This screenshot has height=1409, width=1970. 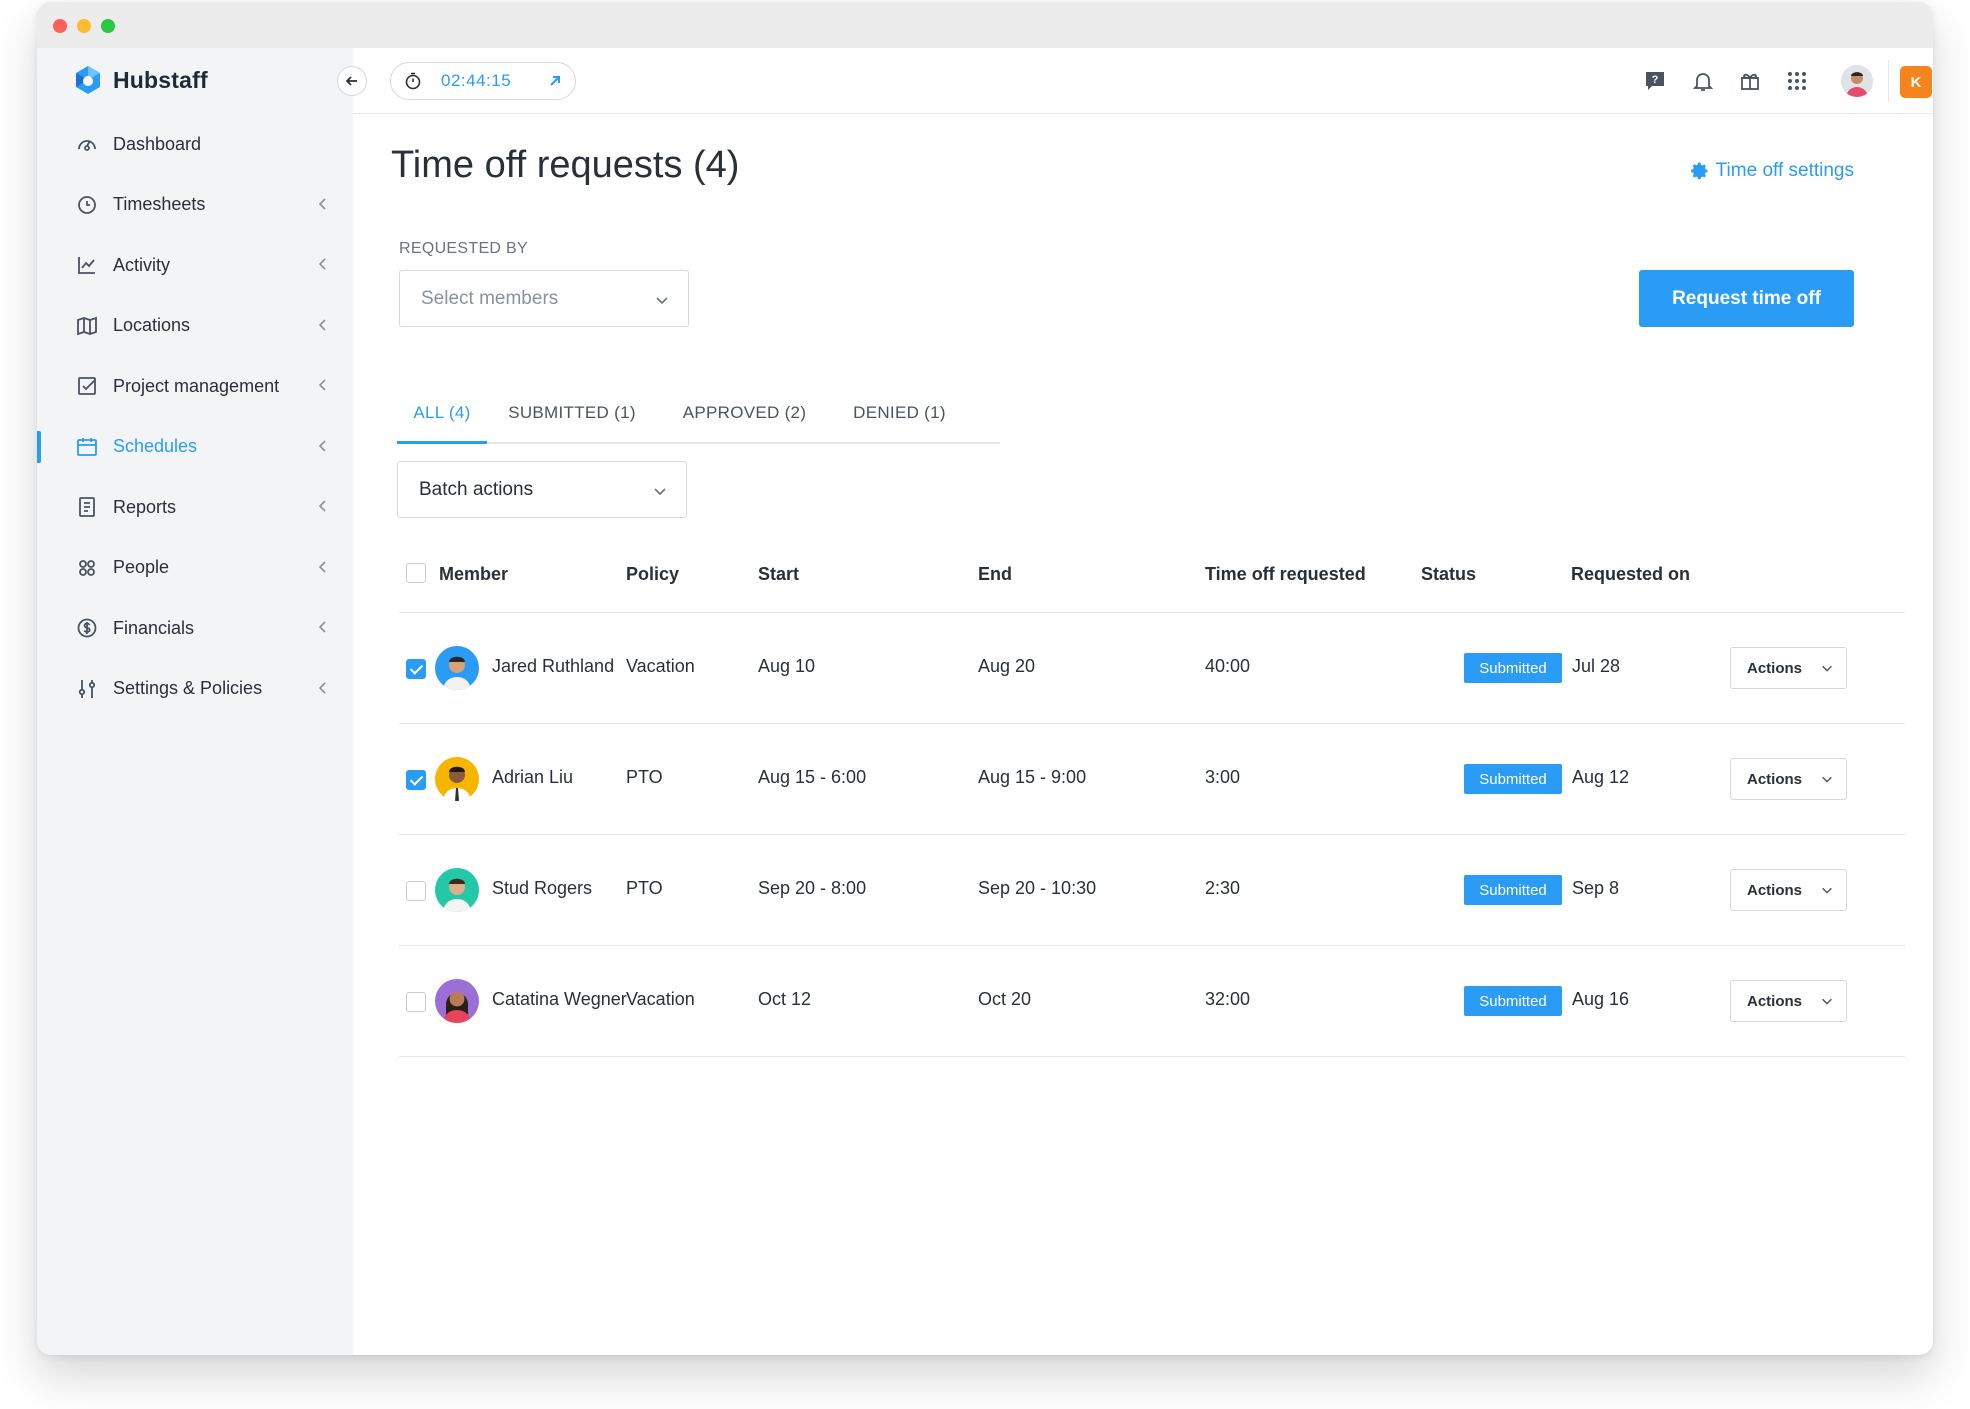 I want to click on sidebar-item-label: Project management, so click(x=196, y=385).